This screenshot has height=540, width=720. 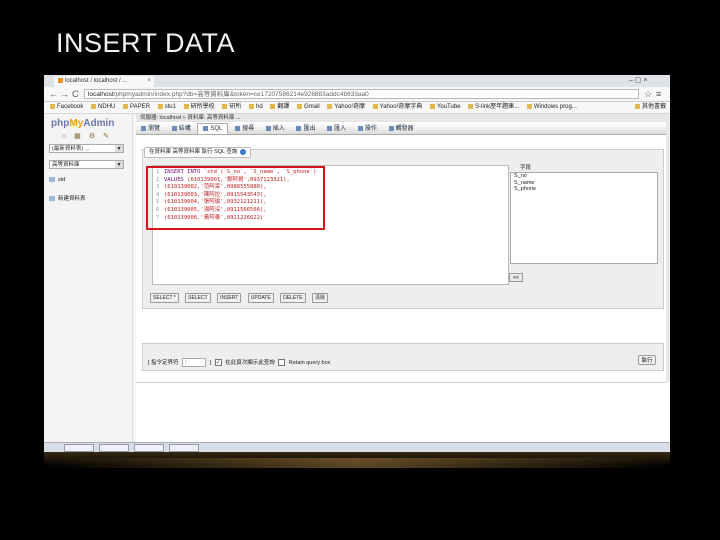 What do you see at coordinates (75, 94) in the screenshot?
I see `reload-icon: C` at bounding box center [75, 94].